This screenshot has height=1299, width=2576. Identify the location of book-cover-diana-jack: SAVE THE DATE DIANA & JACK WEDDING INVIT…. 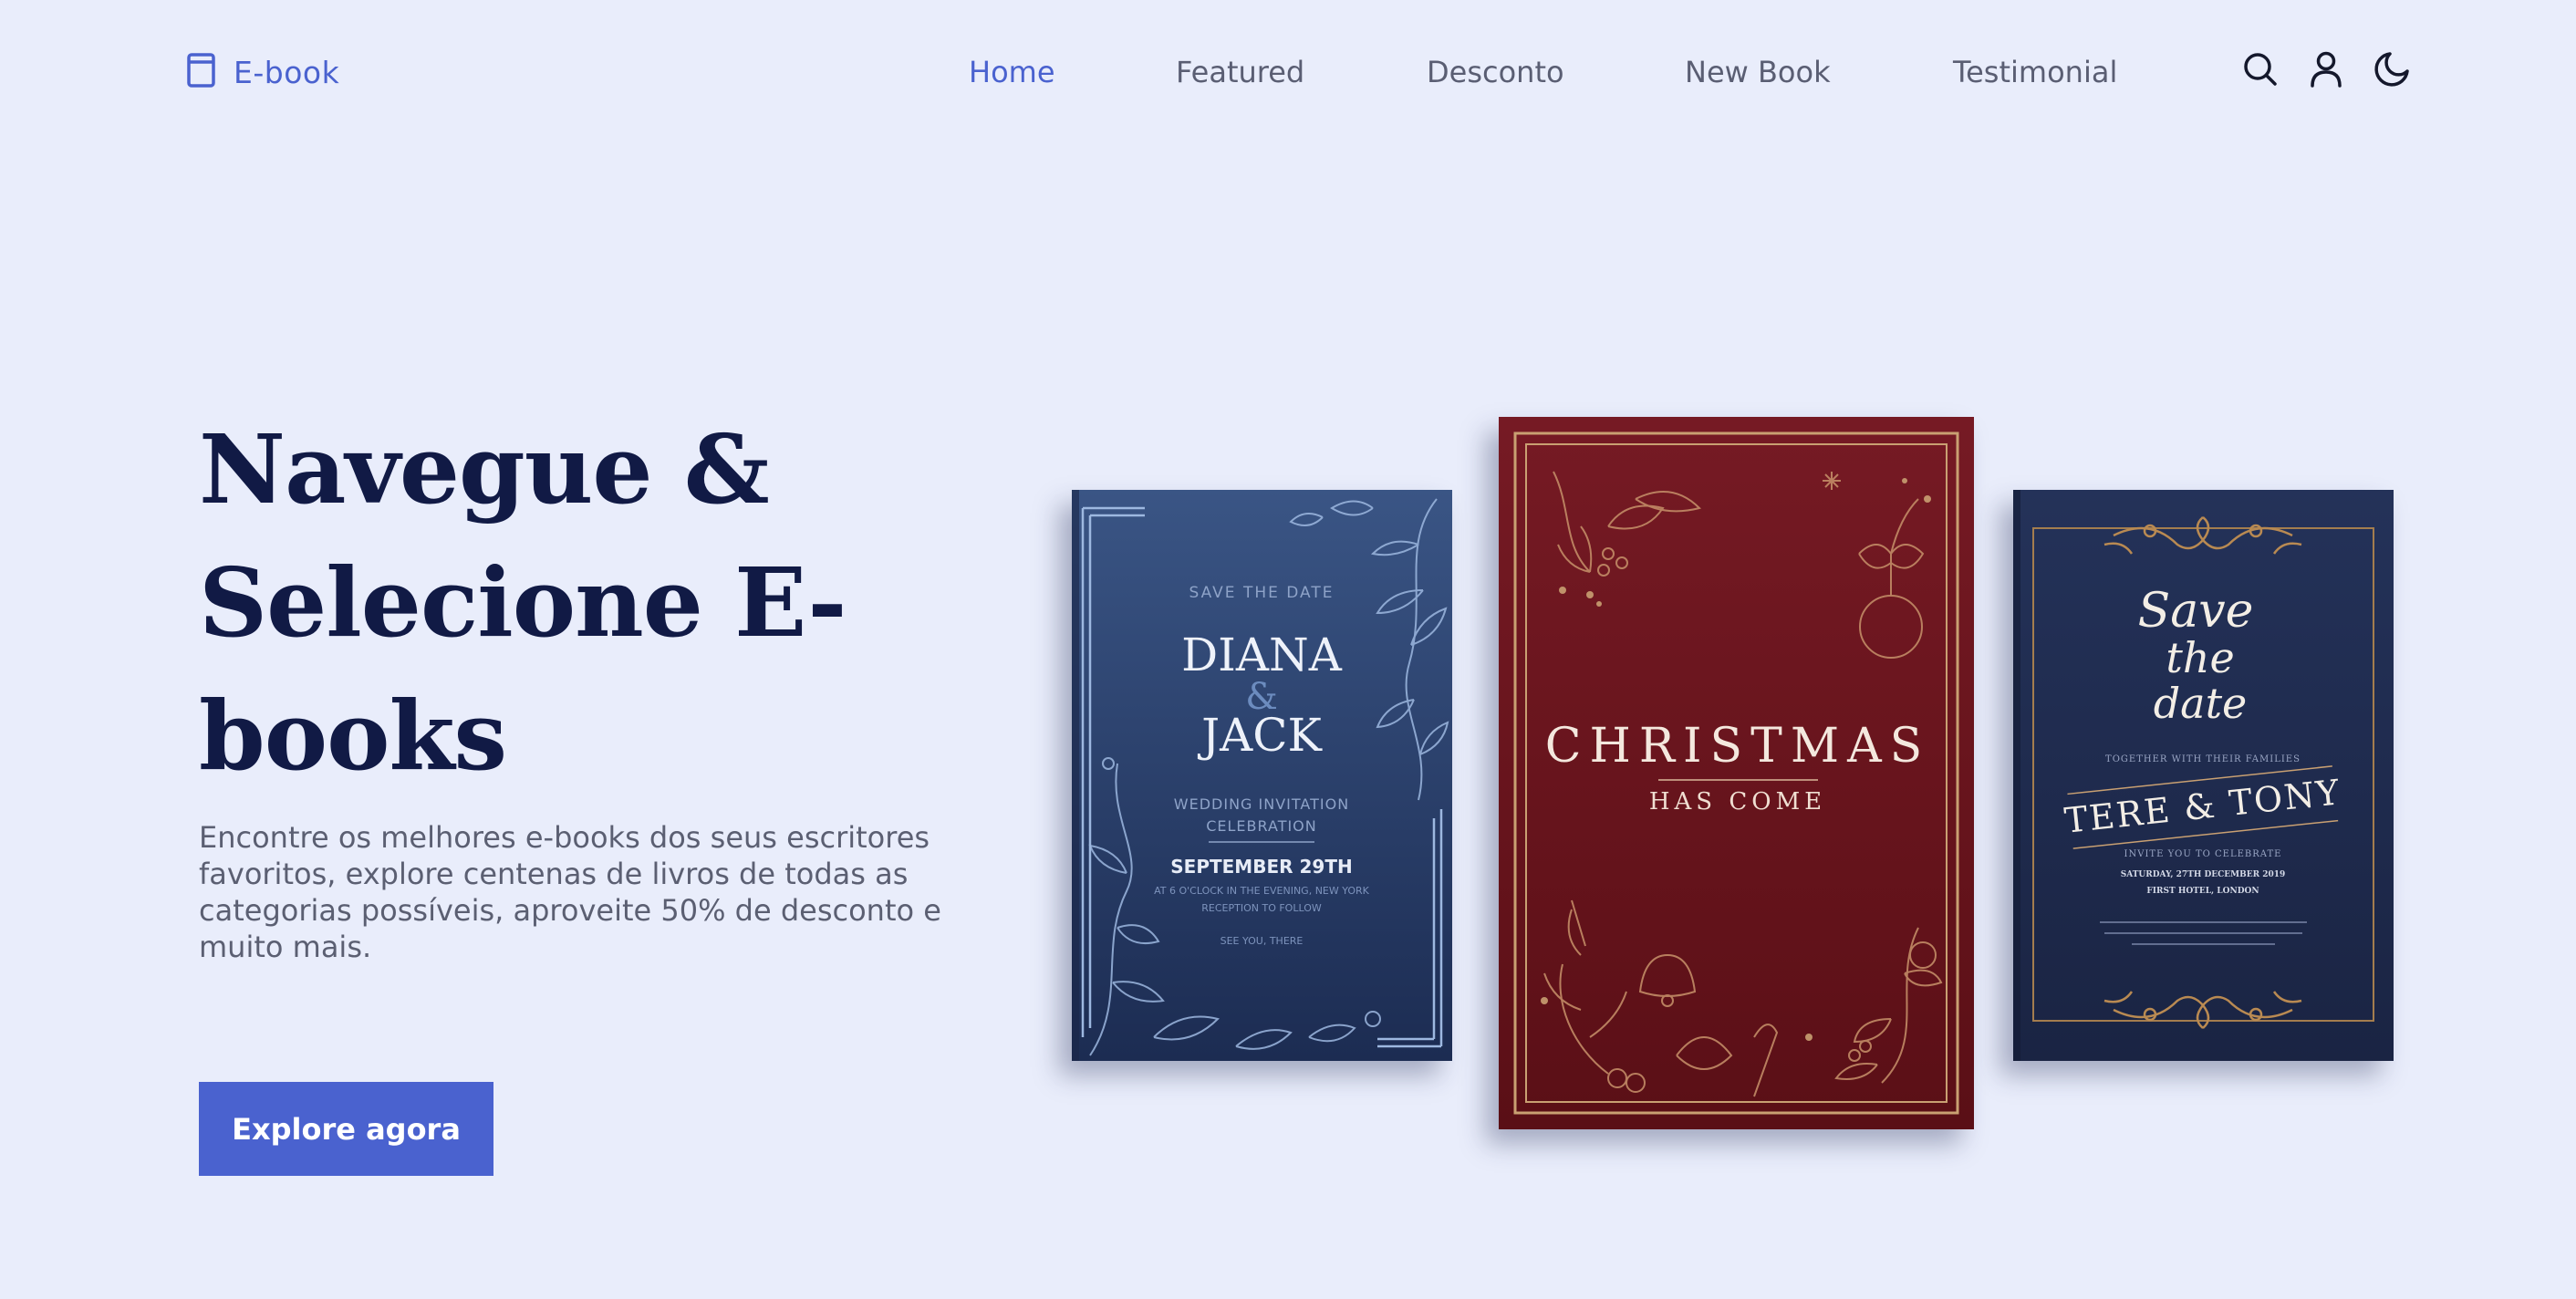
(1262, 775).